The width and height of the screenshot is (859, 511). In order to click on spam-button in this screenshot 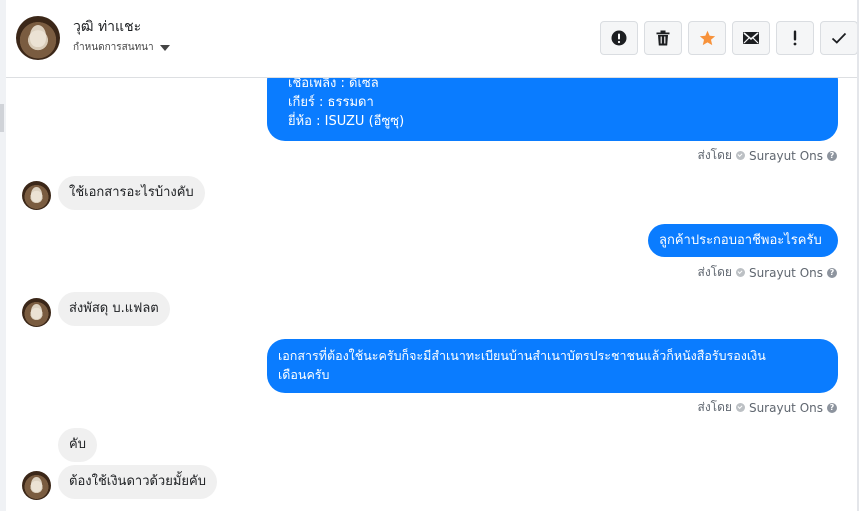, I will do `click(795, 38)`.